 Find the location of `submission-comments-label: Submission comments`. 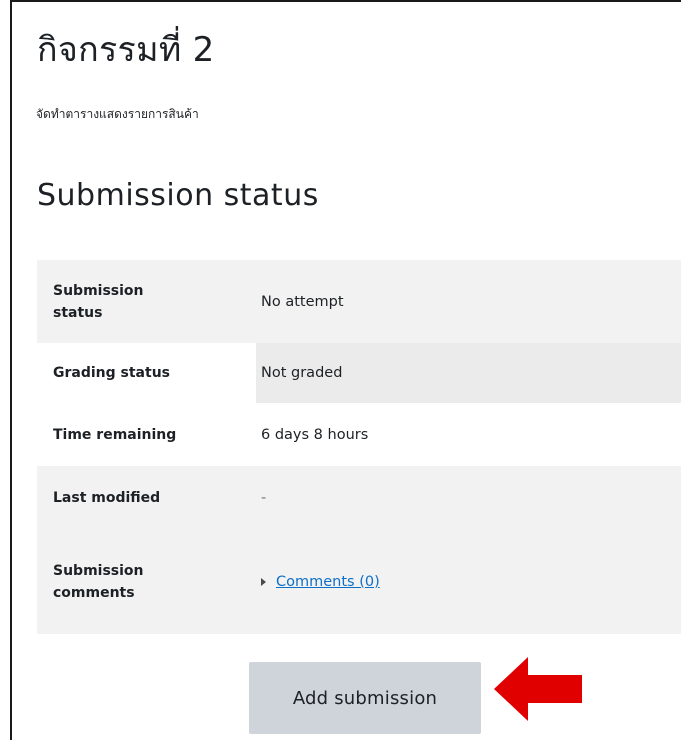

submission-comments-label: Submission comments is located at coordinates (98, 582).